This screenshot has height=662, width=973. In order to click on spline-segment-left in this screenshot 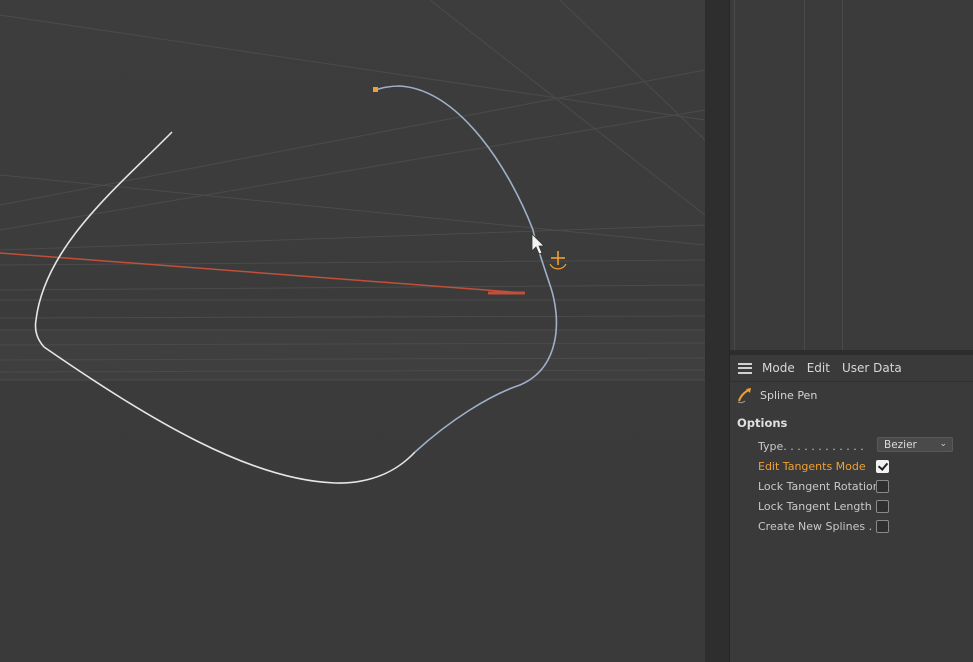, I will do `click(103, 239)`.